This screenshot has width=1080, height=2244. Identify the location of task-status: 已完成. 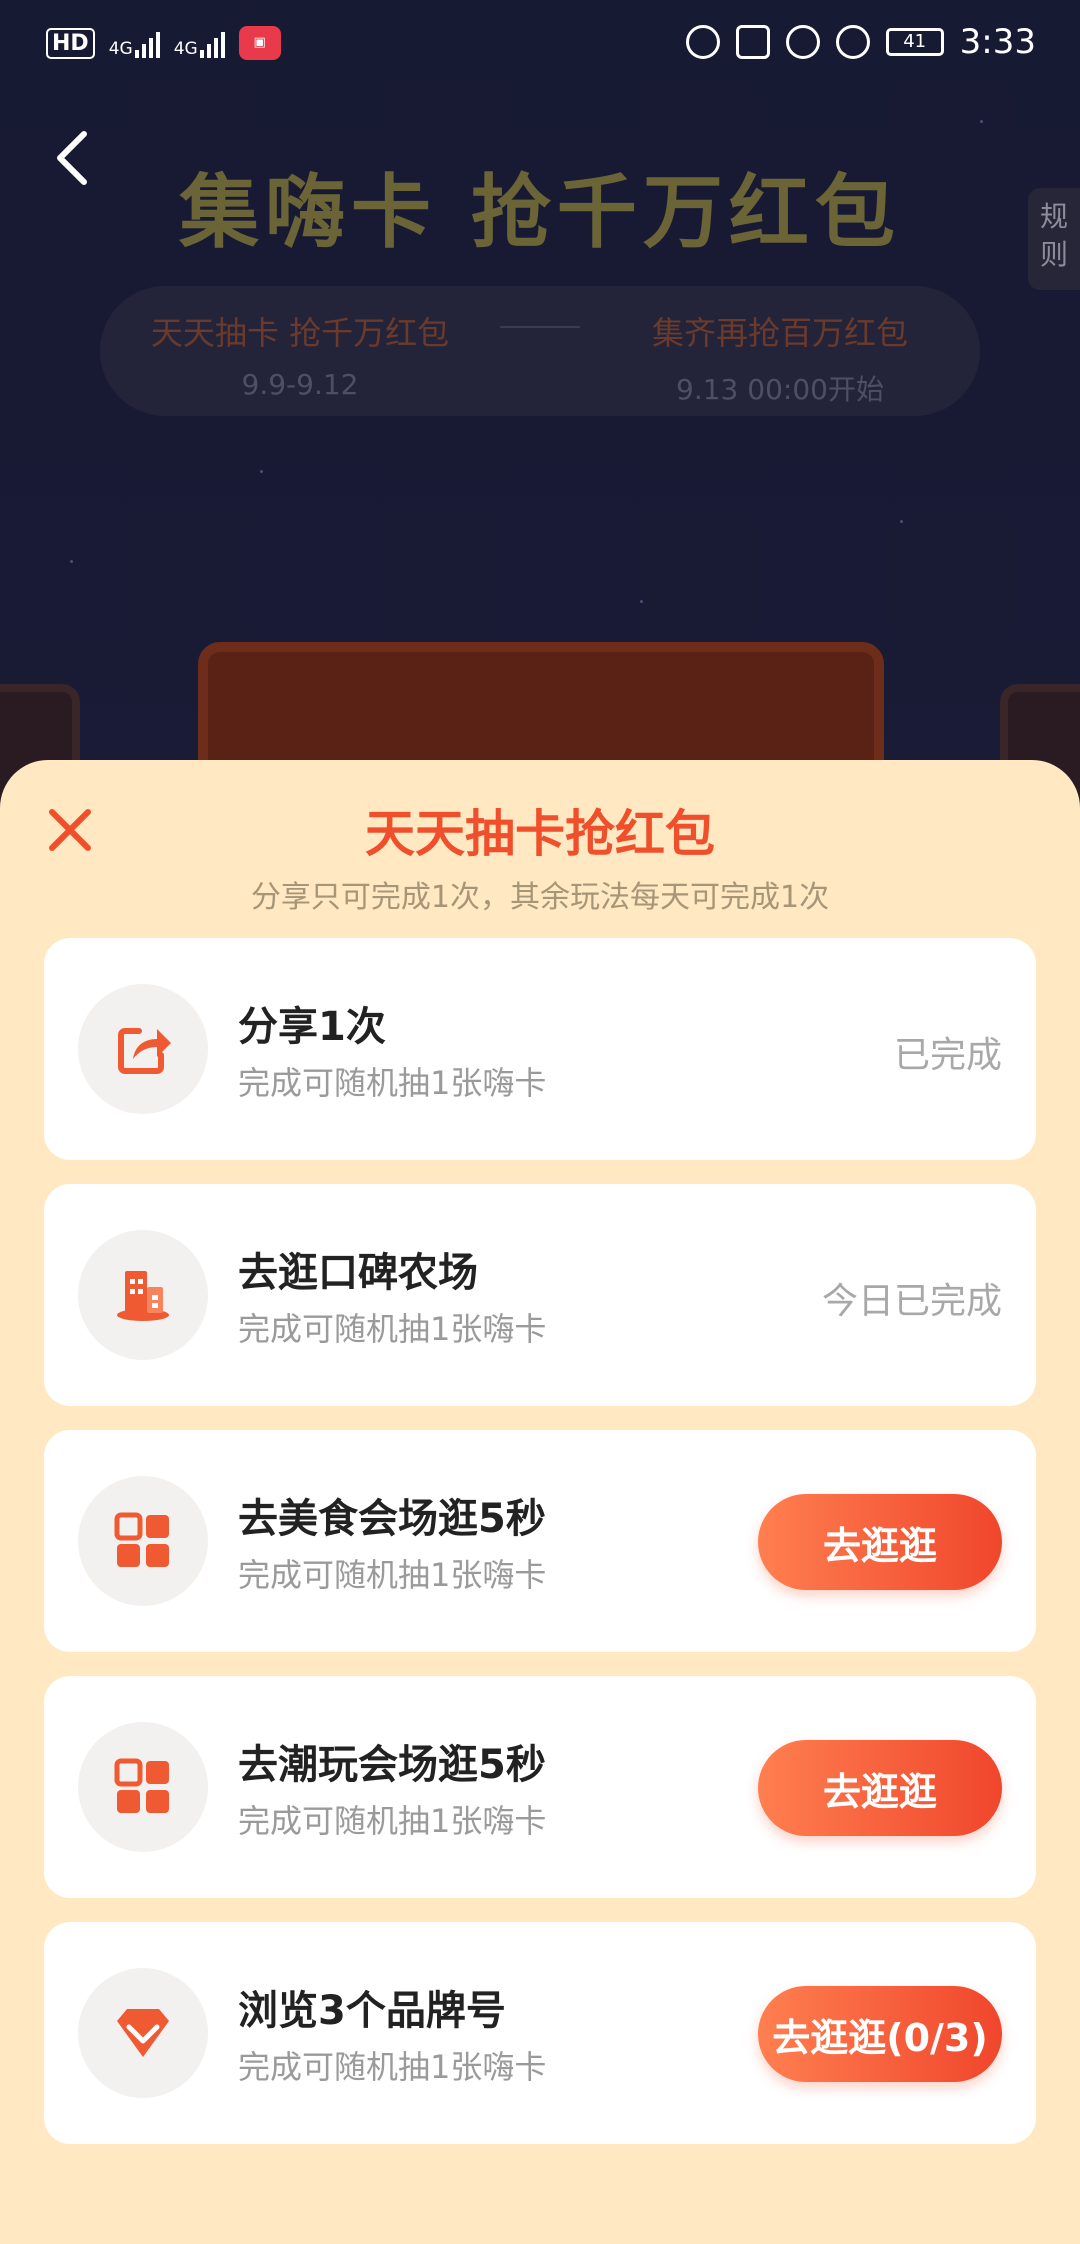
(947, 1055).